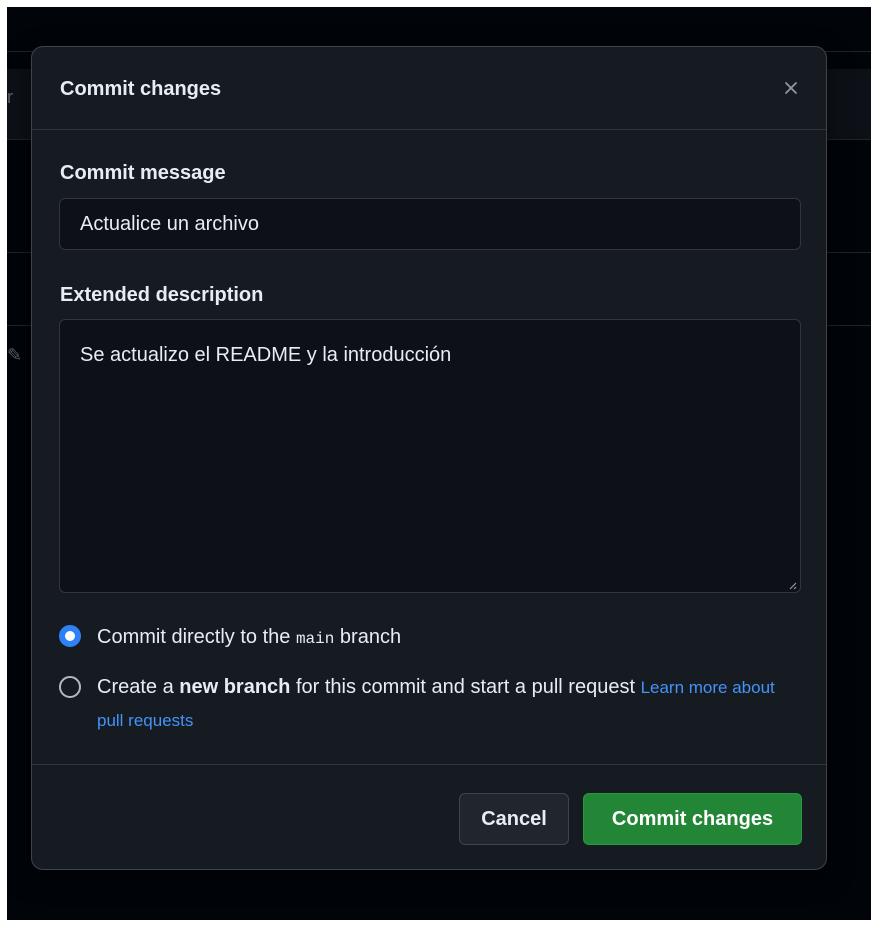 This screenshot has width=871, height=927. What do you see at coordinates (235, 687) in the screenshot?
I see `new-branch-bold-text: new branch` at bounding box center [235, 687].